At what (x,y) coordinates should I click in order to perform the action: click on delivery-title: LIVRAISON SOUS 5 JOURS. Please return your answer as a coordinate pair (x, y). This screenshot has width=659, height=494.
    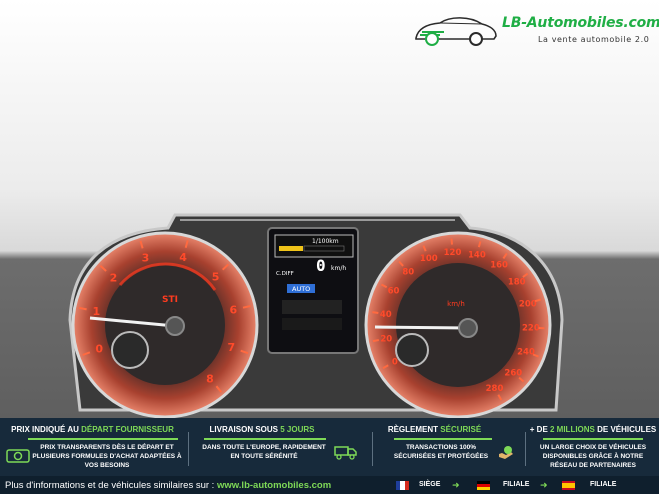
    Looking at the image, I should click on (262, 429).